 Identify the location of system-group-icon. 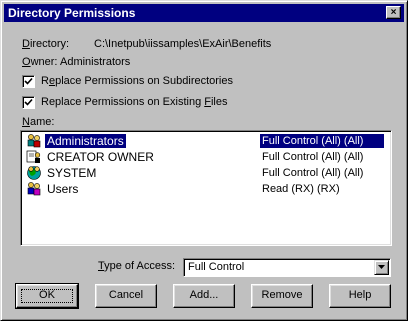
(34, 173).